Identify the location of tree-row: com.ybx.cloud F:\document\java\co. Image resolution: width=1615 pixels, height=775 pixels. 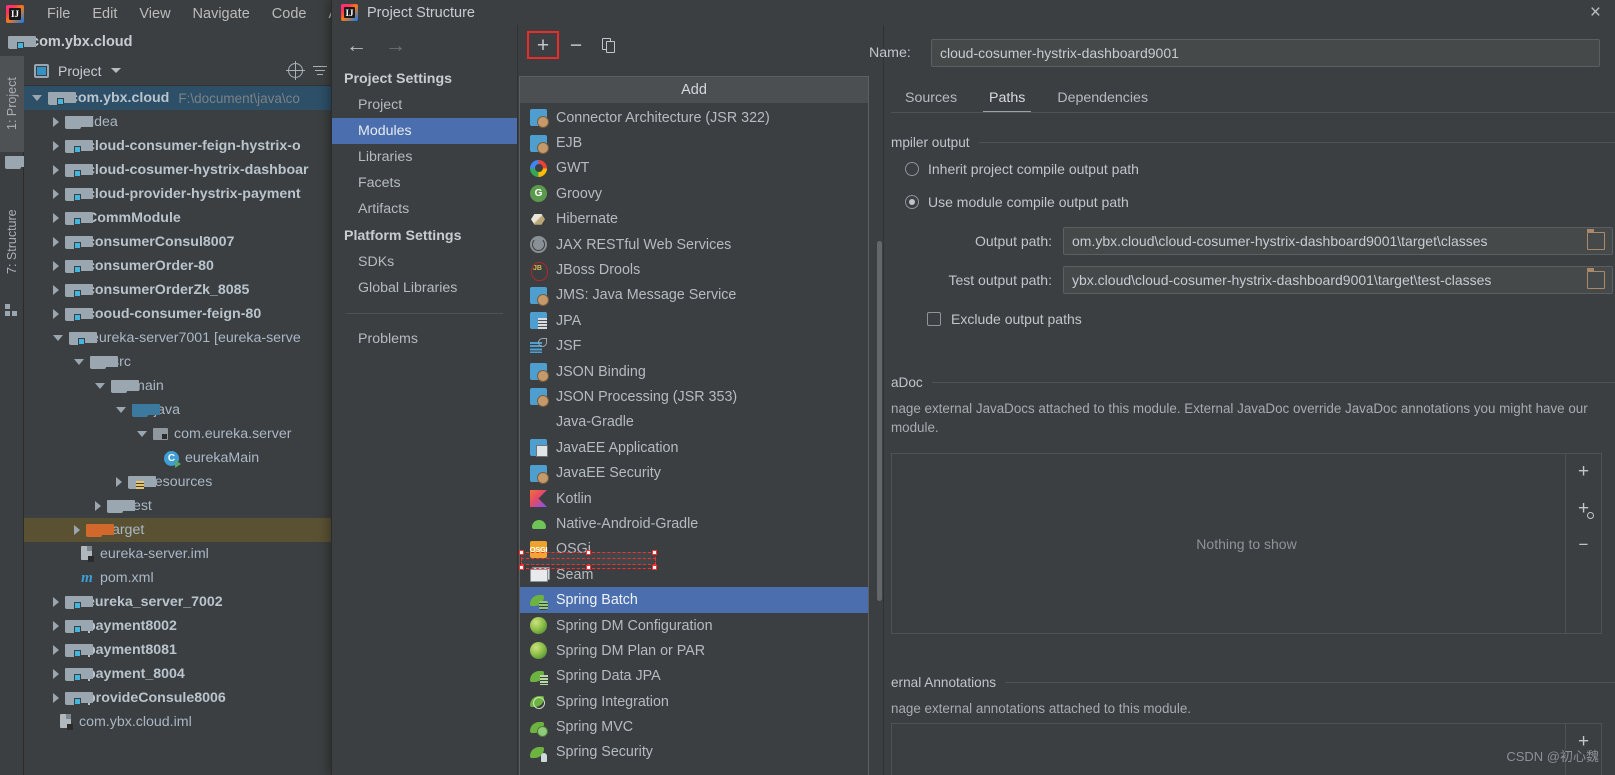
(177, 98).